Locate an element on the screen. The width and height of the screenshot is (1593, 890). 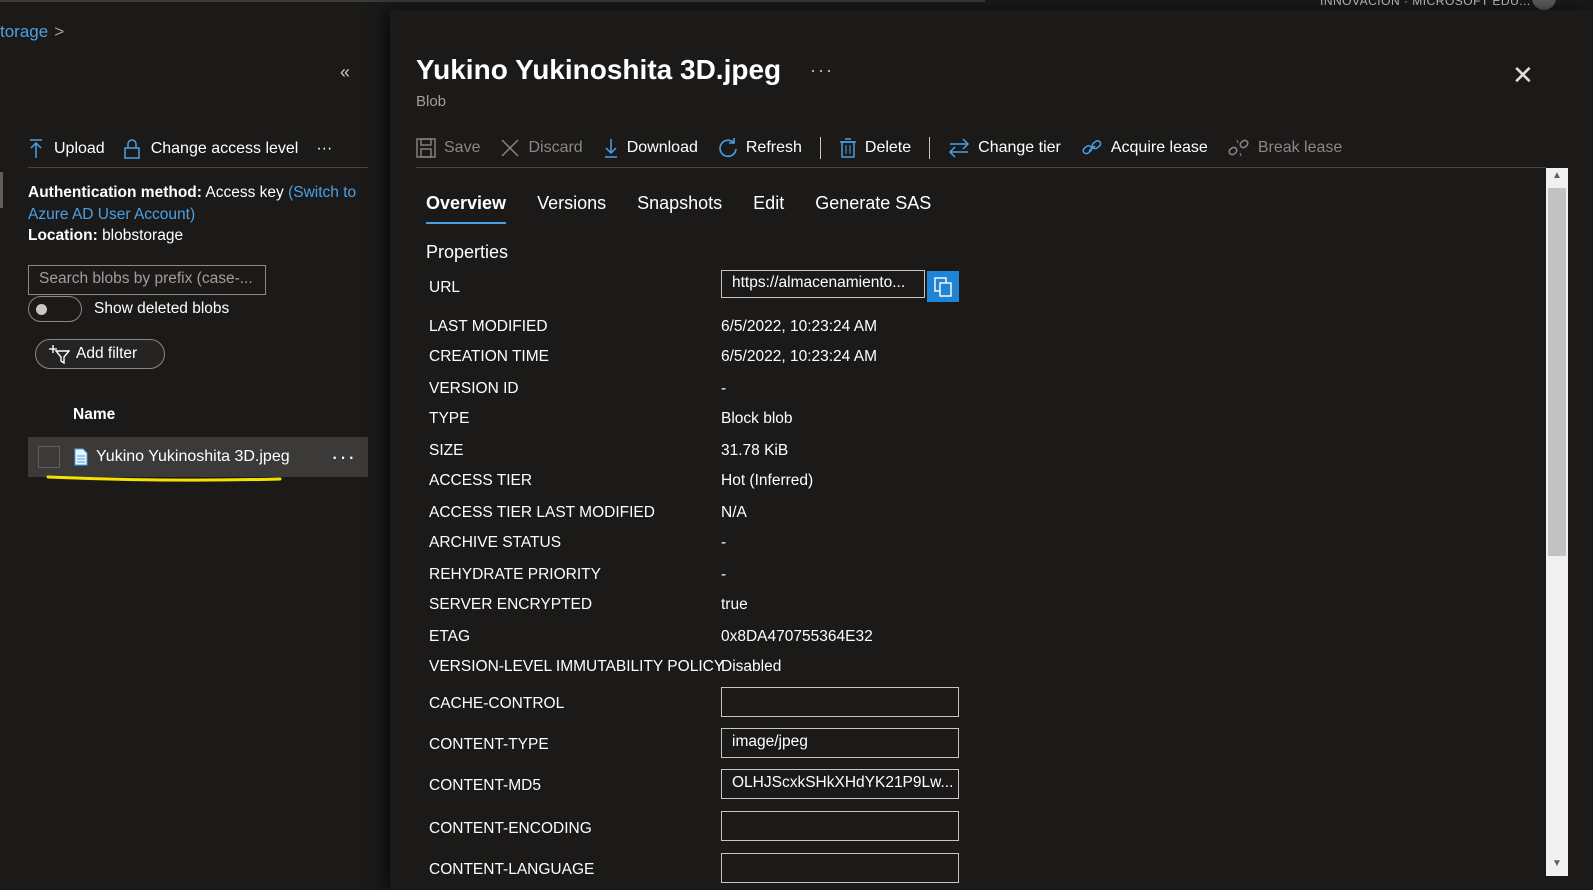
download-icon is located at coordinates (610, 148).